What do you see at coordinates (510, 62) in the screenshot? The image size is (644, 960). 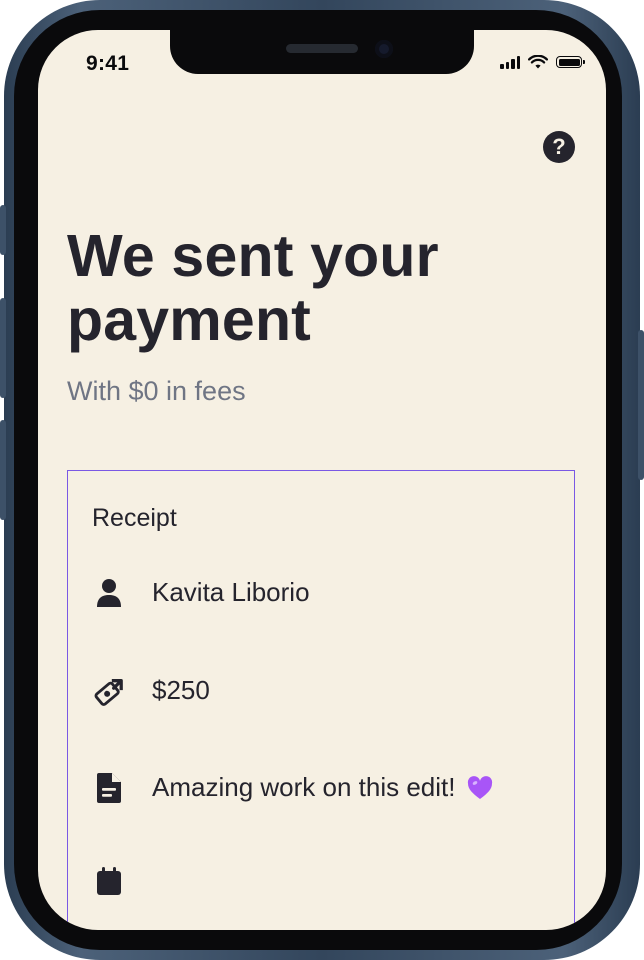 I see `signal-icon` at bounding box center [510, 62].